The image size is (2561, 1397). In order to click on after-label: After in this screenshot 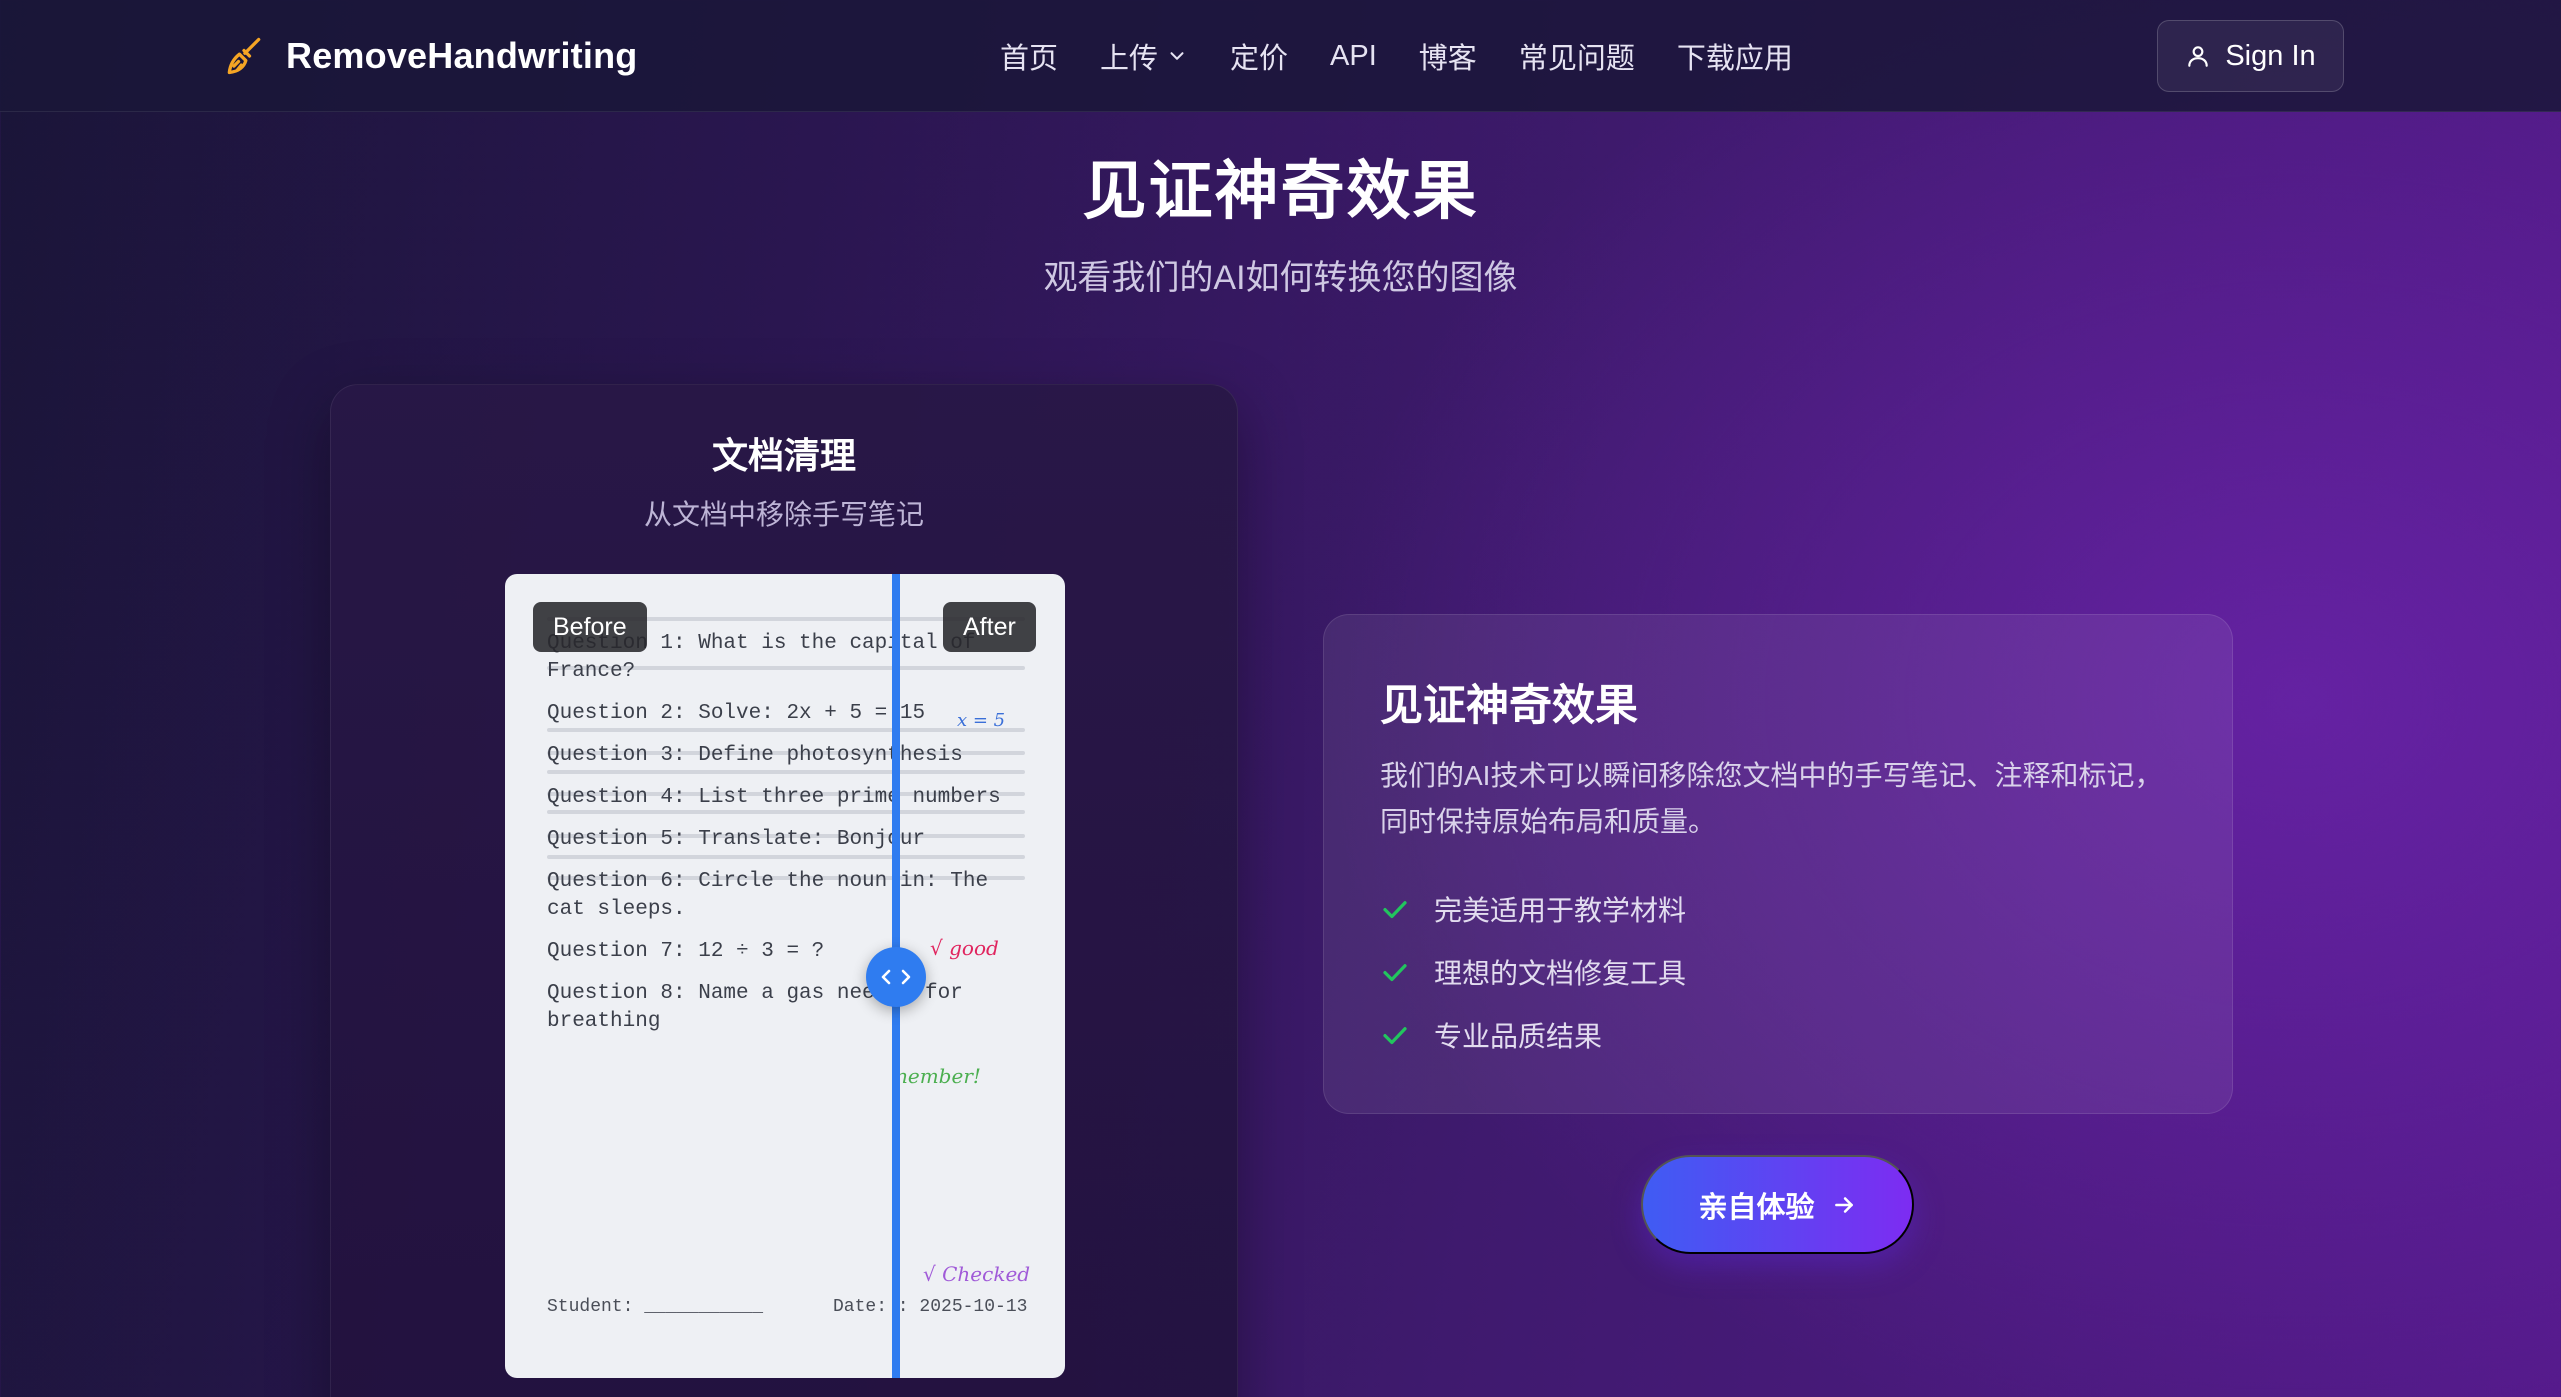, I will do `click(989, 627)`.